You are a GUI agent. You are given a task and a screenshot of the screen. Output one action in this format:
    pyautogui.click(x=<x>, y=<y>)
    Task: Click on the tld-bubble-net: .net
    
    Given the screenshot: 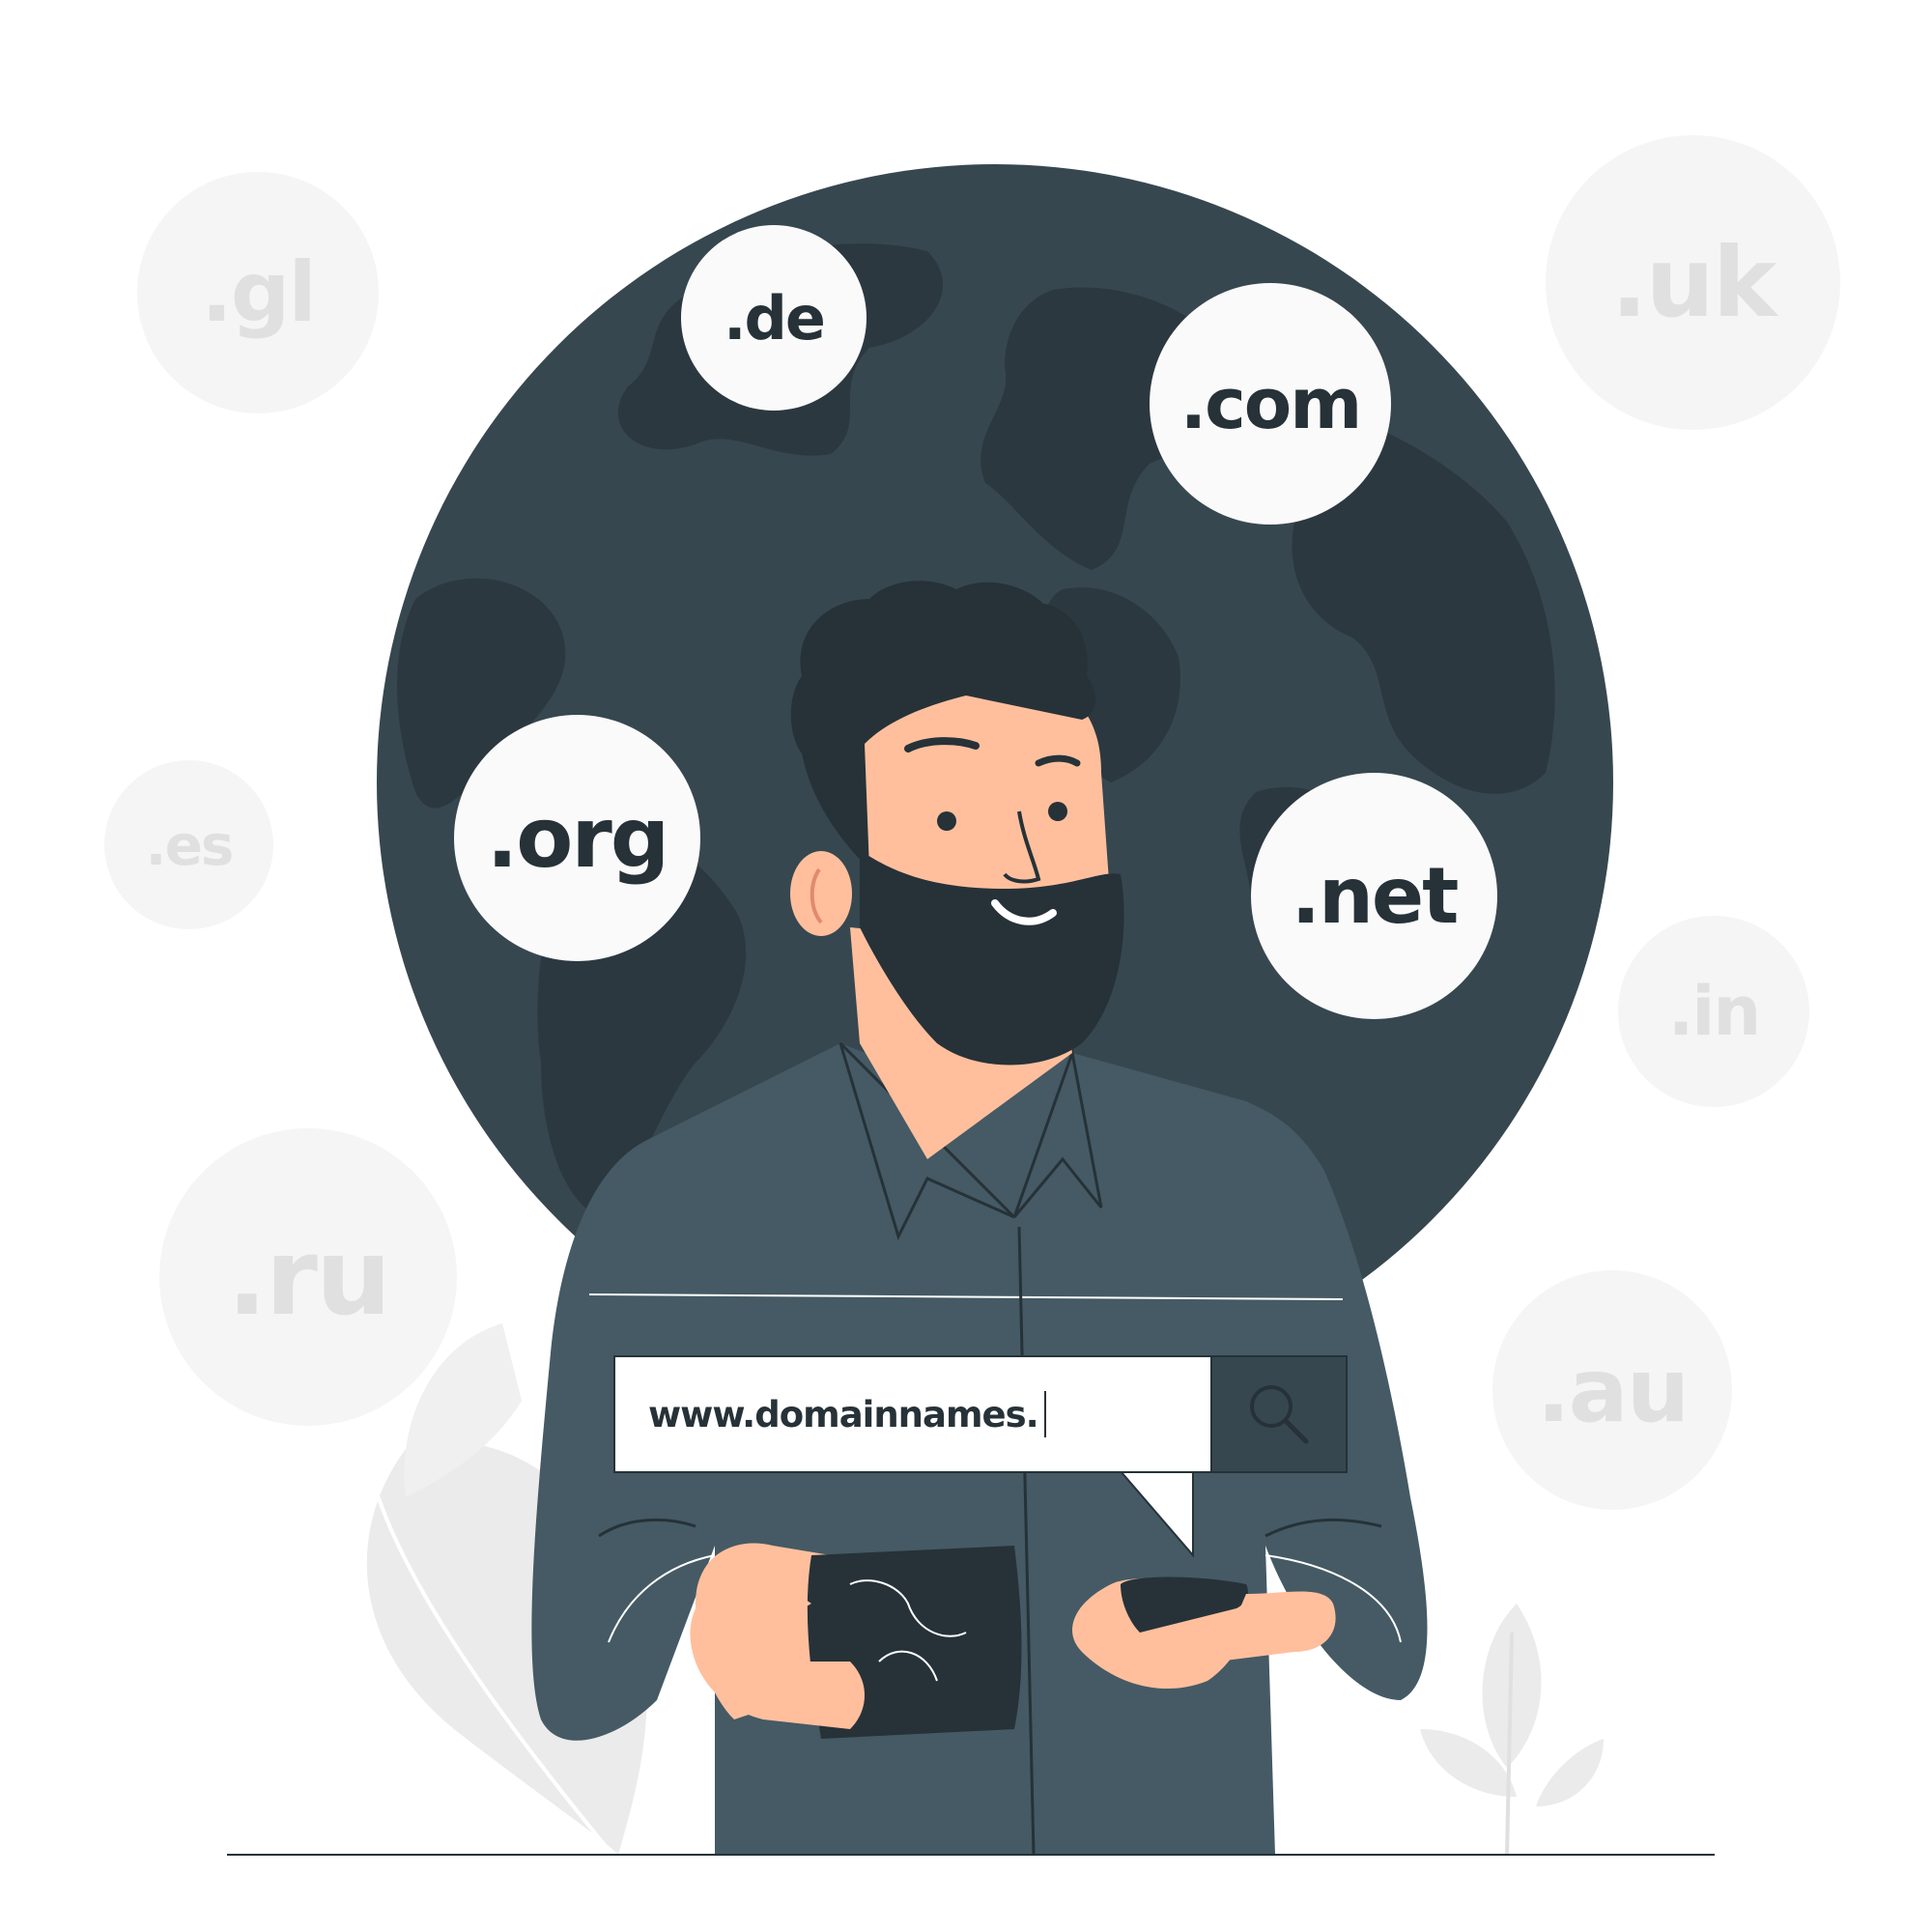 What is the action you would take?
    pyautogui.click(x=1374, y=896)
    